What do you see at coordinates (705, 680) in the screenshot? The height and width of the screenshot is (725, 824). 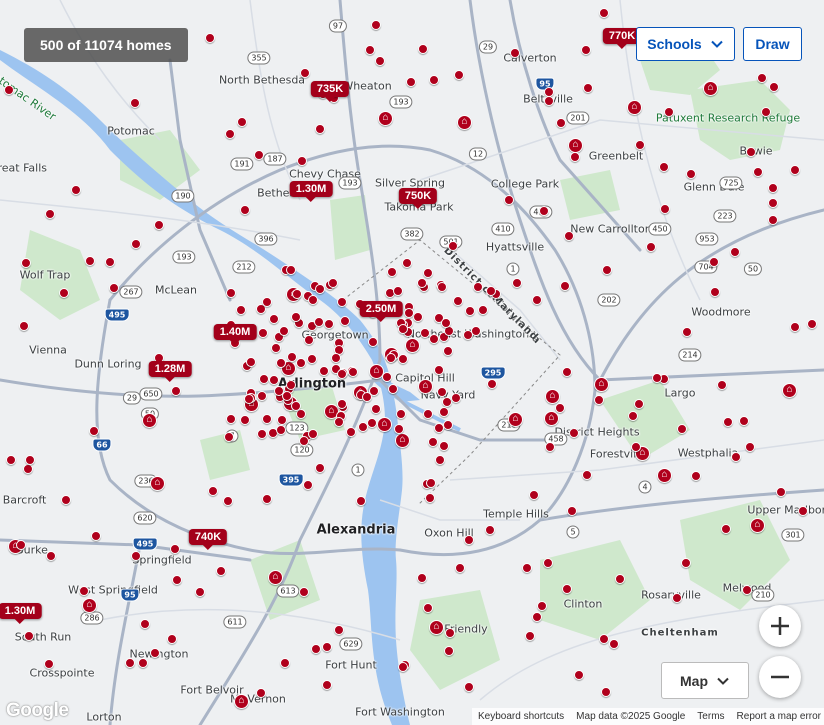 I see `map-type-dropdown: Map` at bounding box center [705, 680].